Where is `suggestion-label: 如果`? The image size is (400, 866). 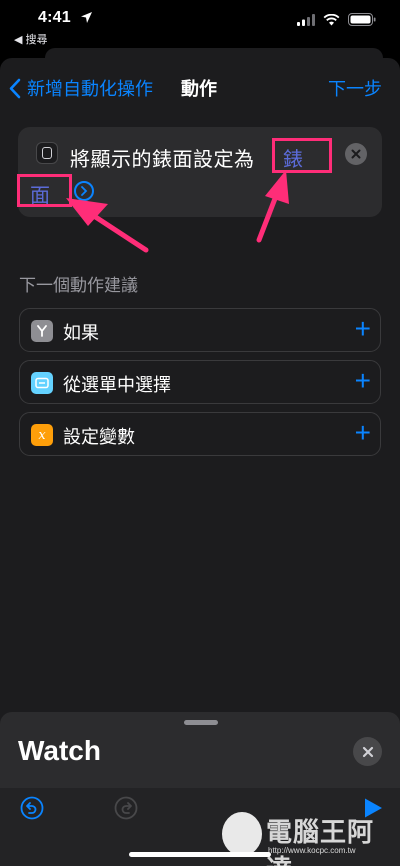
suggestion-label: 如果 is located at coordinates (81, 333).